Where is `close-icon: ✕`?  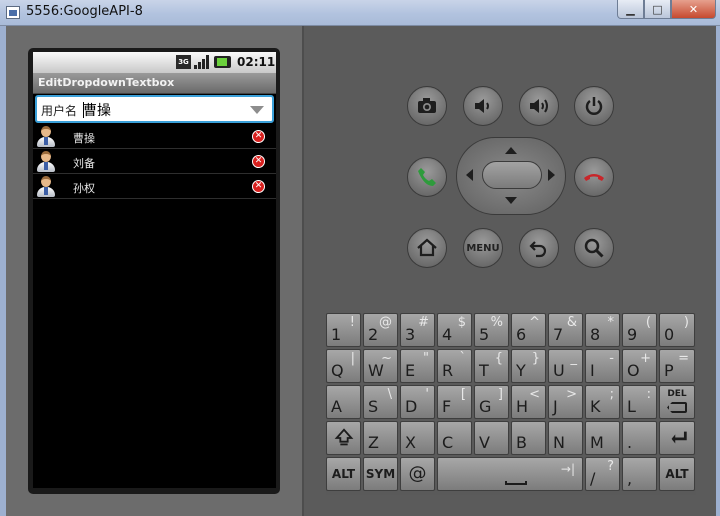
close-icon: ✕ is located at coordinates (693, 9).